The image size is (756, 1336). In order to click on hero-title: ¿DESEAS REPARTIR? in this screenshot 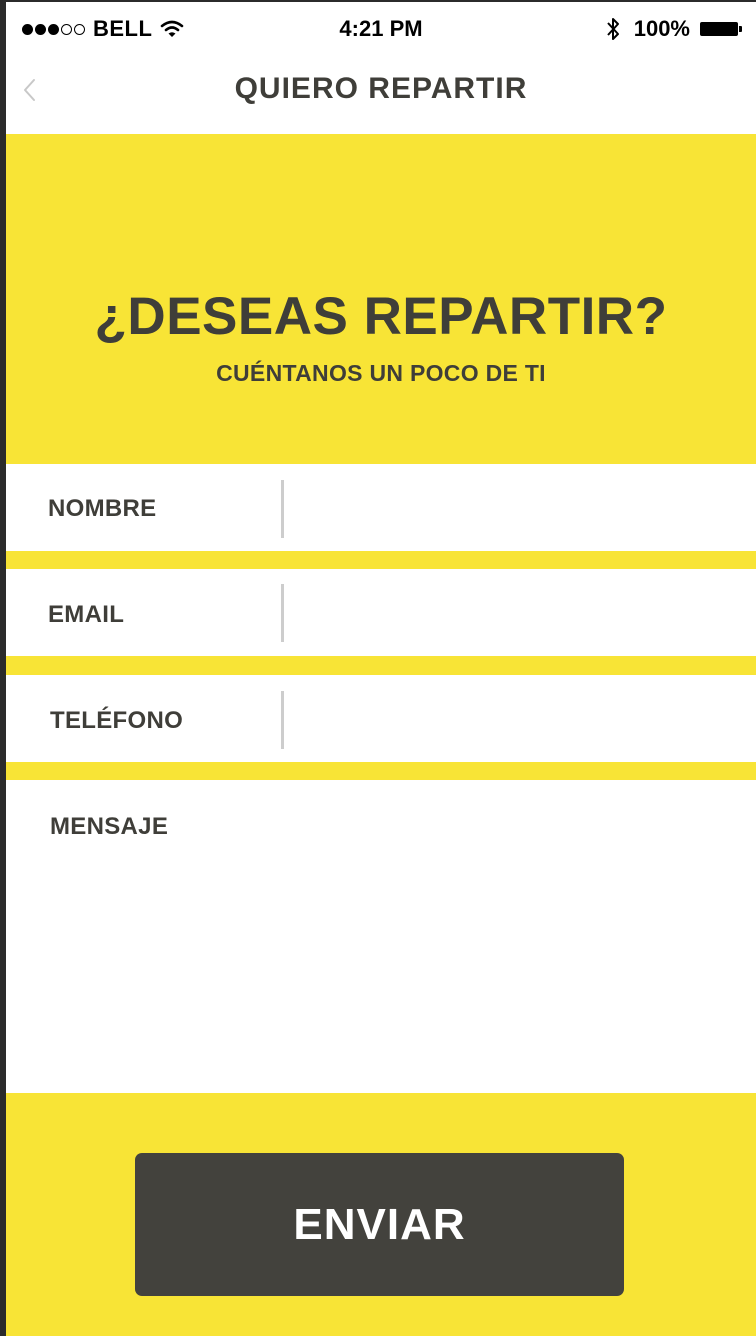, I will do `click(381, 316)`.